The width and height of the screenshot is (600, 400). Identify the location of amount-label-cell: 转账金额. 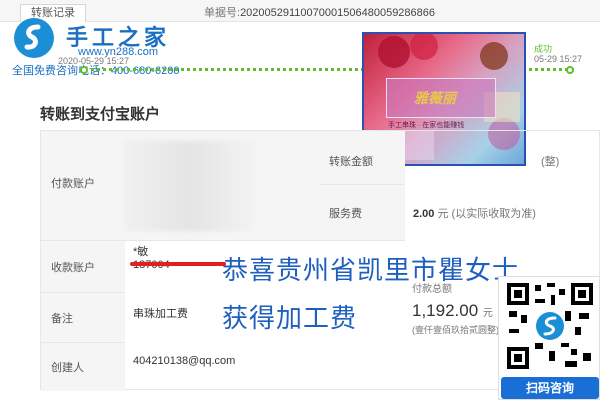
(363, 158).